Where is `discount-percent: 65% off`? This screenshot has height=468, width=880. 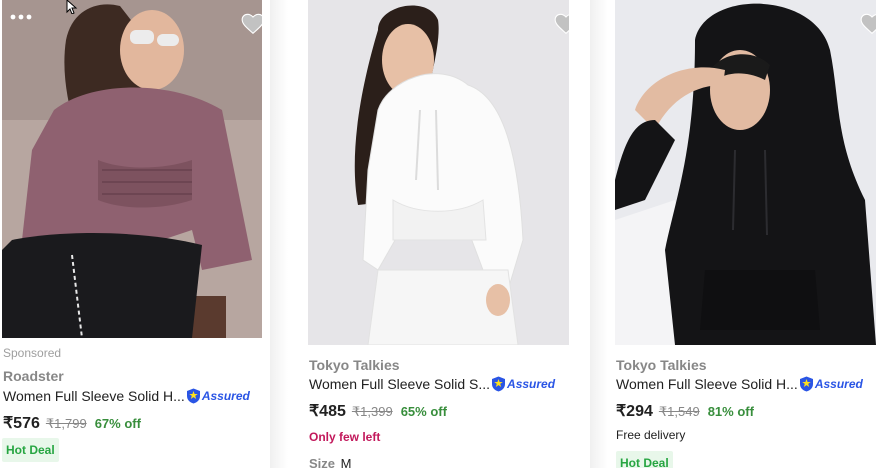 discount-percent: 65% off is located at coordinates (423, 411).